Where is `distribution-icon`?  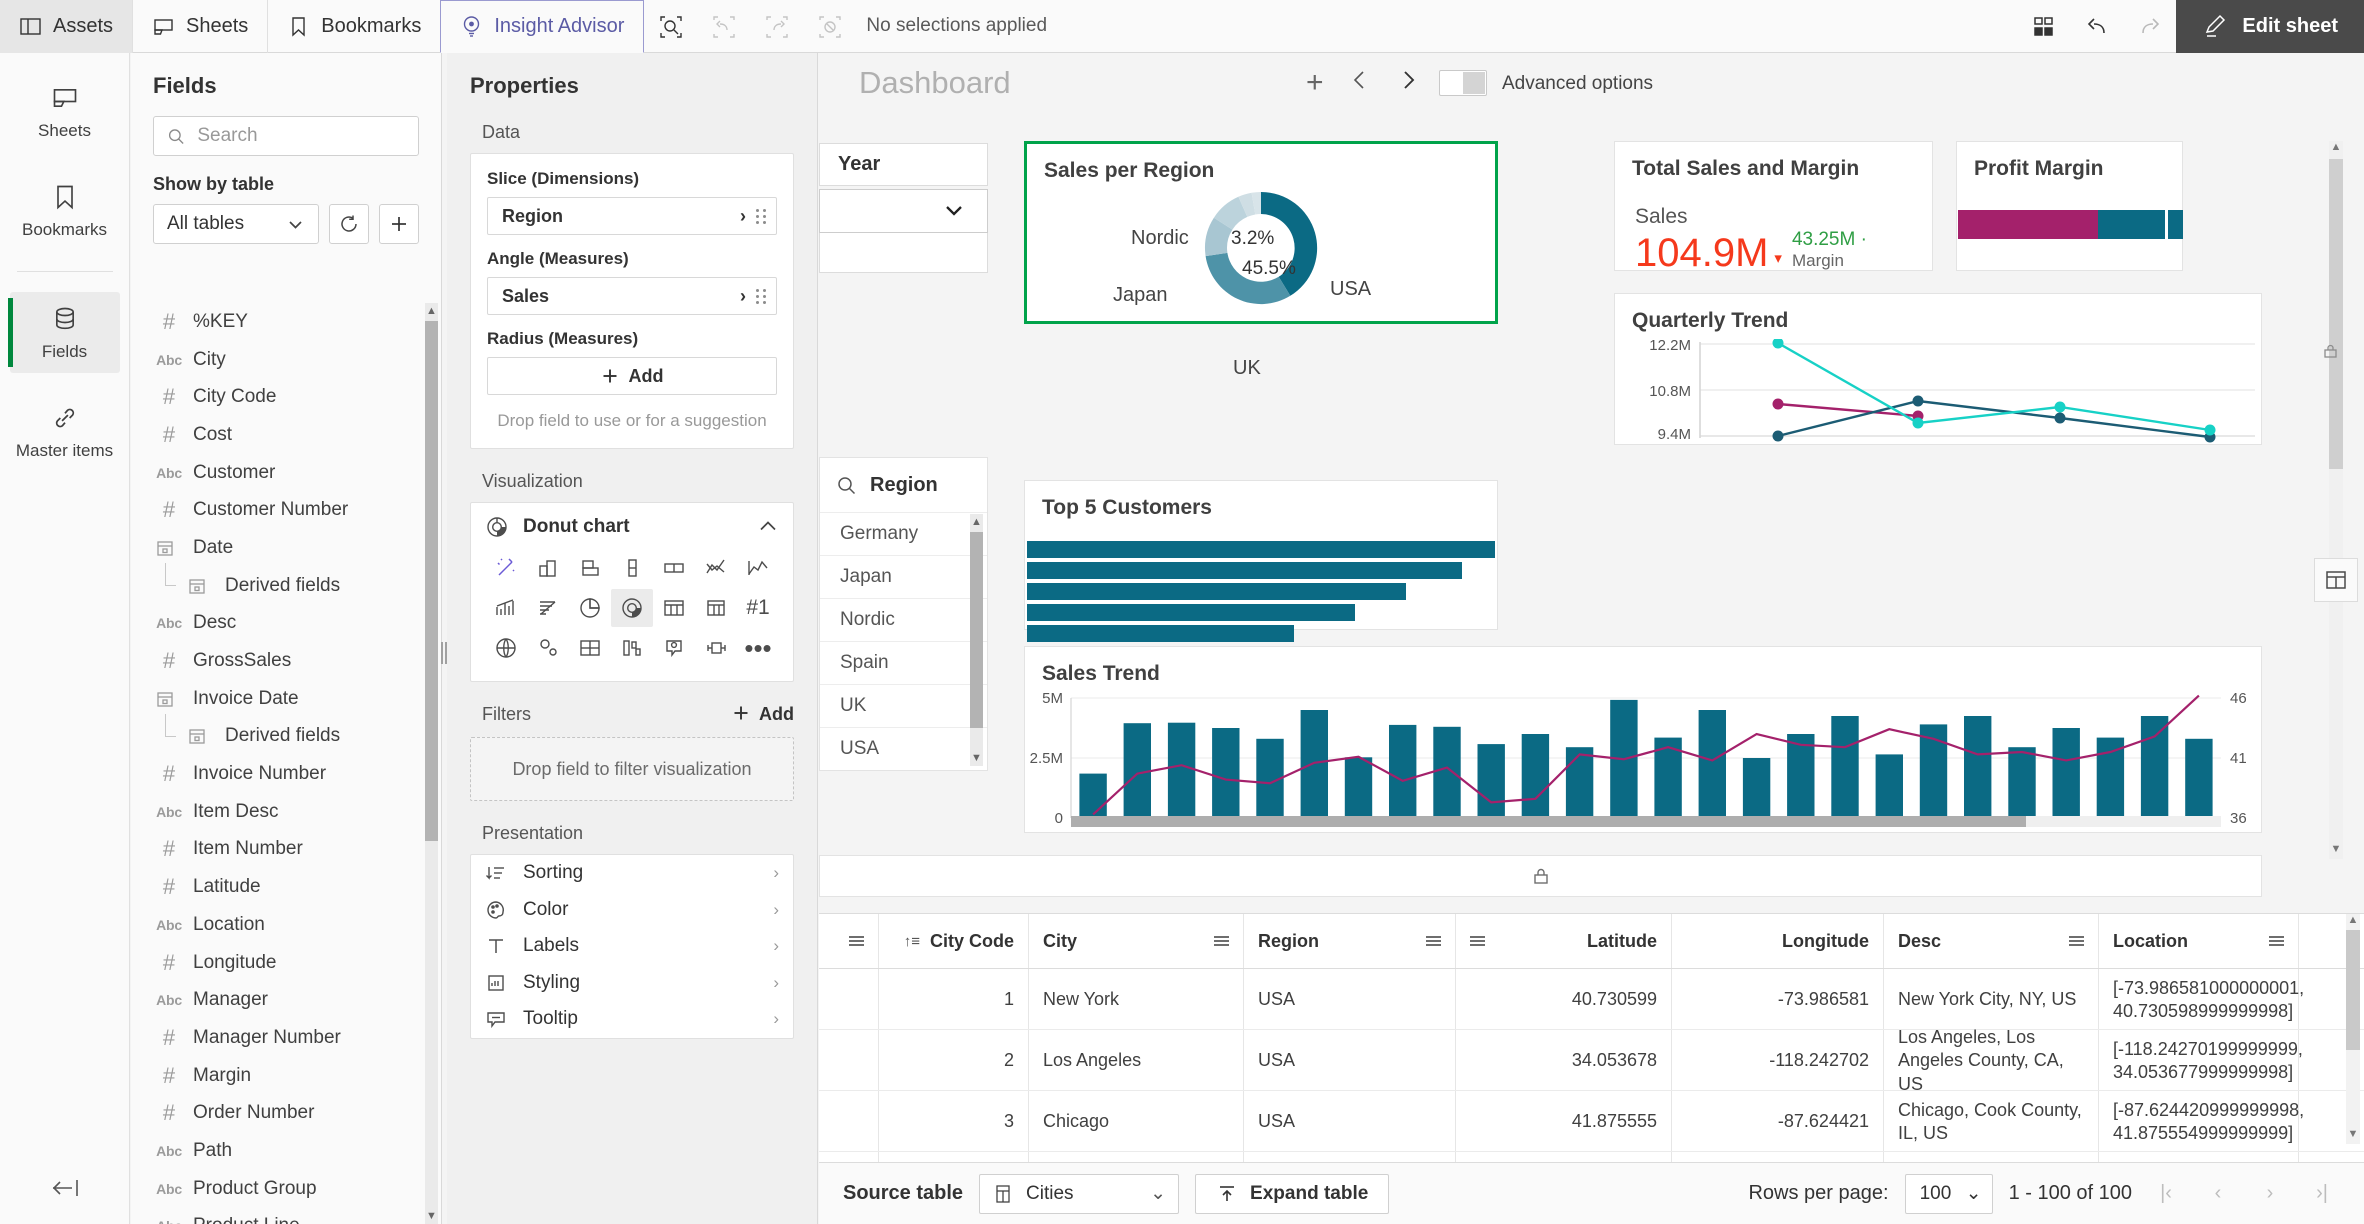
distribution-icon is located at coordinates (506, 608).